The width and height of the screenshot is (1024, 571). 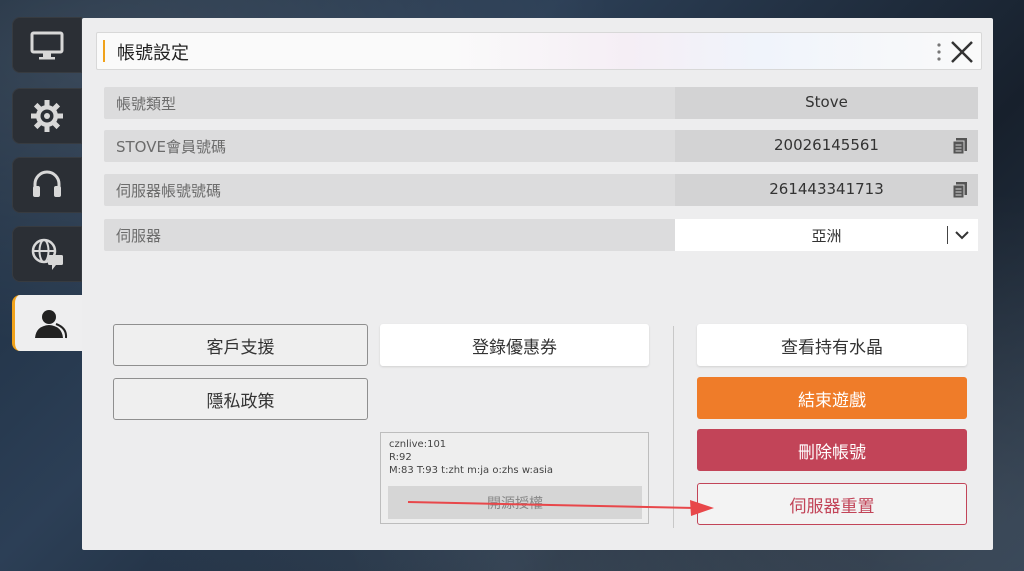 I want to click on coupon-button: 登錄優惠券, so click(x=514, y=345).